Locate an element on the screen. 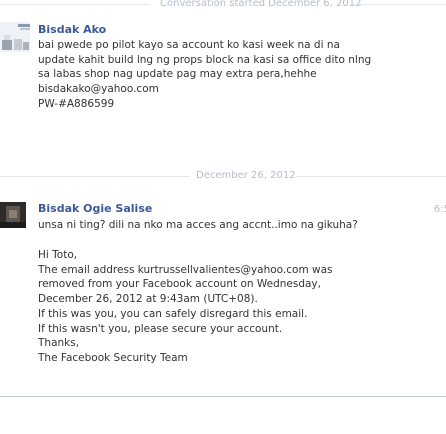 The image size is (446, 434). message-line: The Facebook Security Team is located at coordinates (113, 357).